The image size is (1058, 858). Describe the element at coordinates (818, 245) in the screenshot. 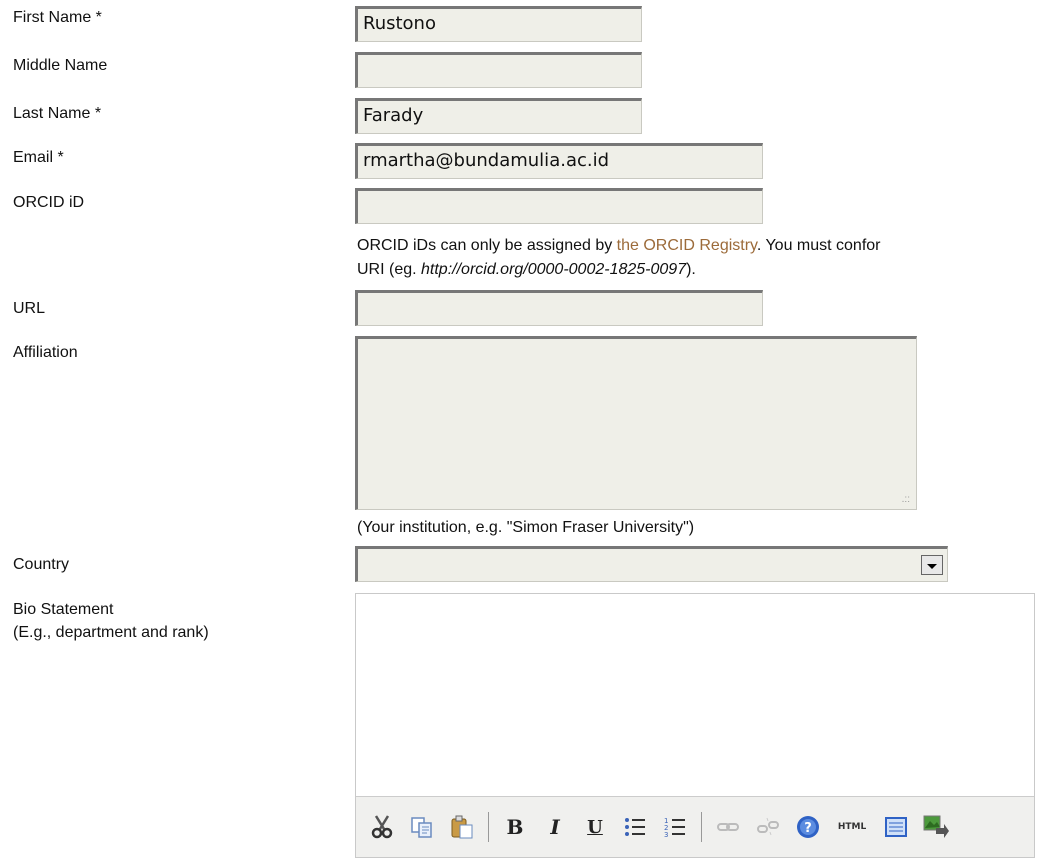

I see `orcid-help-text-2: . You must confor` at that location.